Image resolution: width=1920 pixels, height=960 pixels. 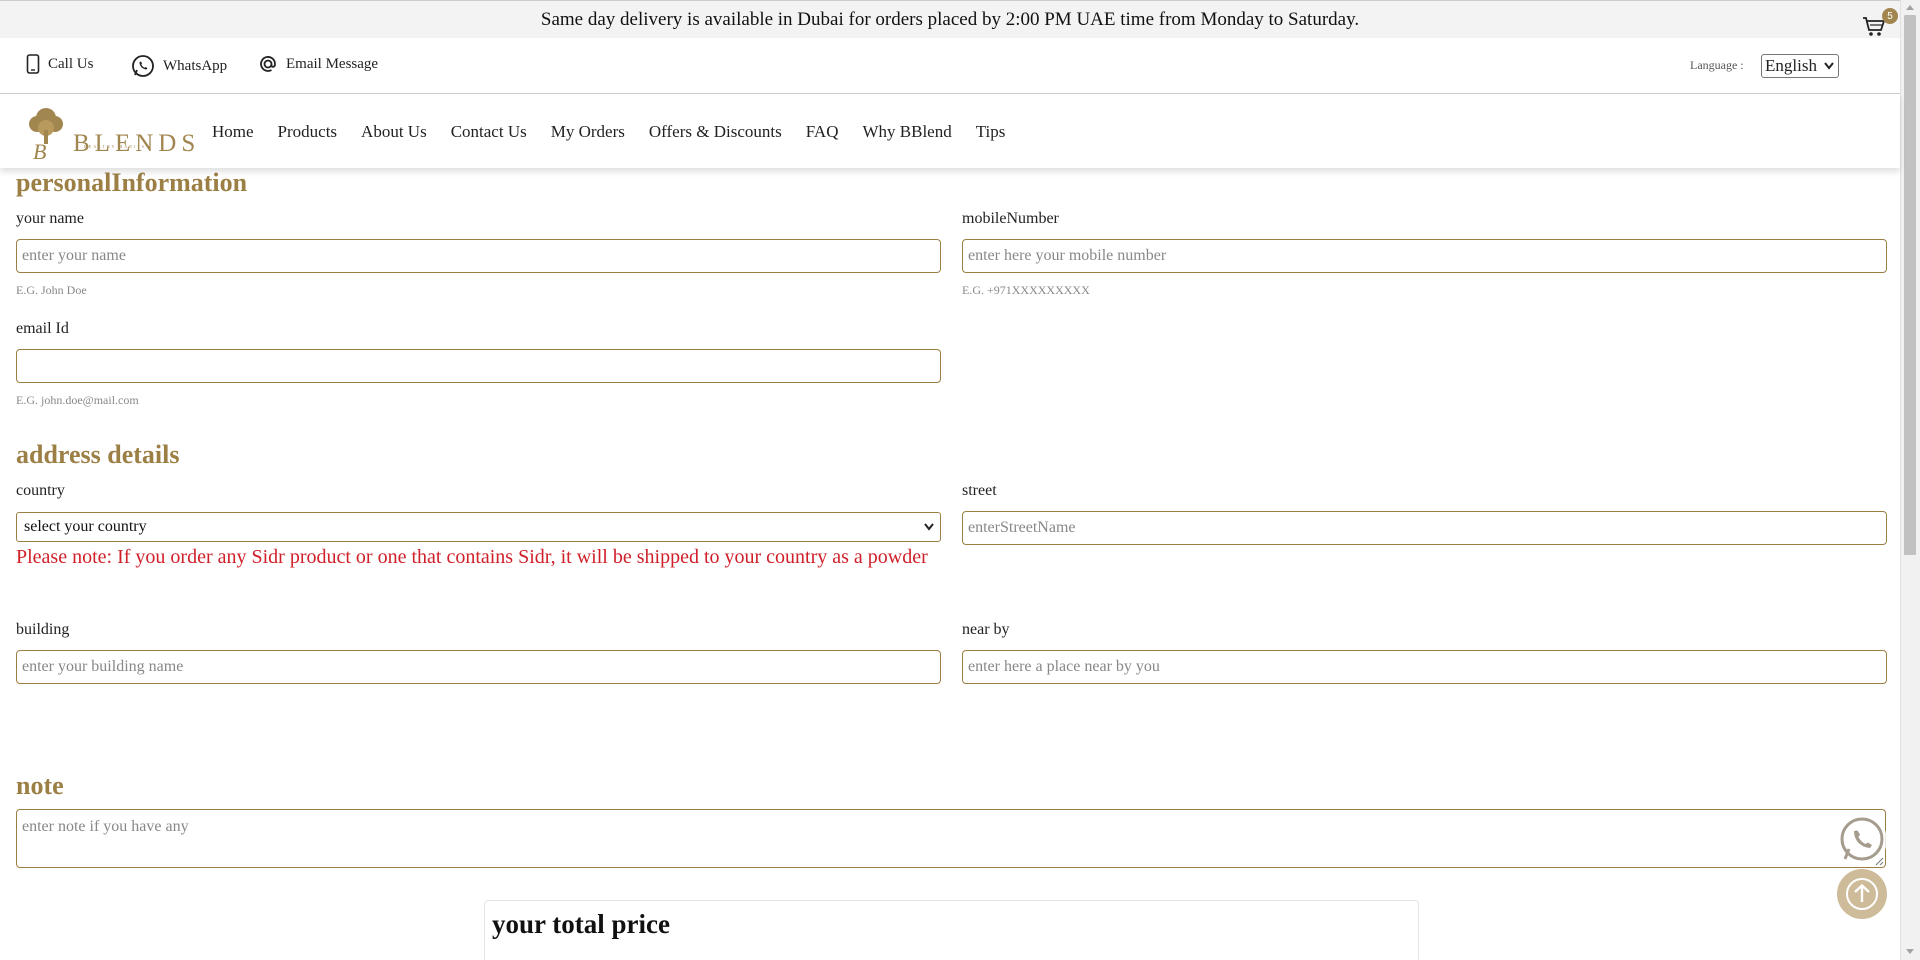 I want to click on whatsapp-label: WhatsApp, so click(x=195, y=65).